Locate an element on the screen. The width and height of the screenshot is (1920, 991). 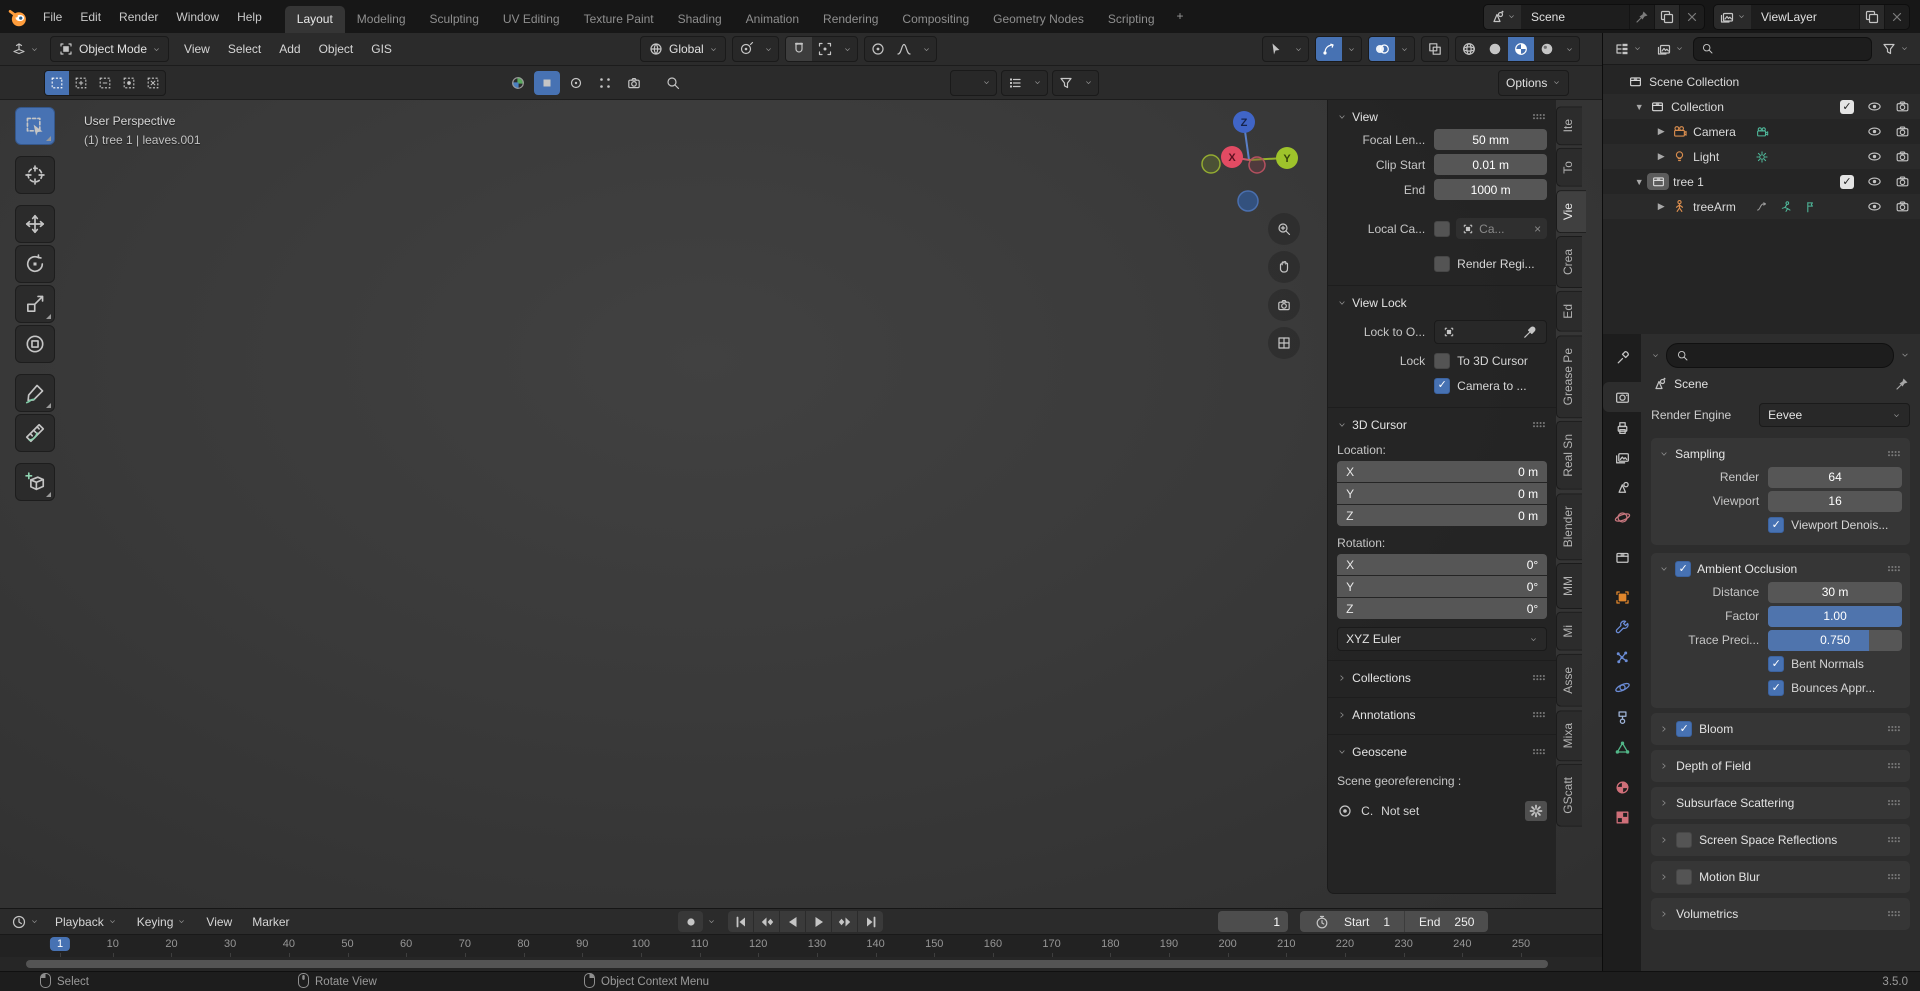
topbar-menu-window: Window is located at coordinates (197, 17).